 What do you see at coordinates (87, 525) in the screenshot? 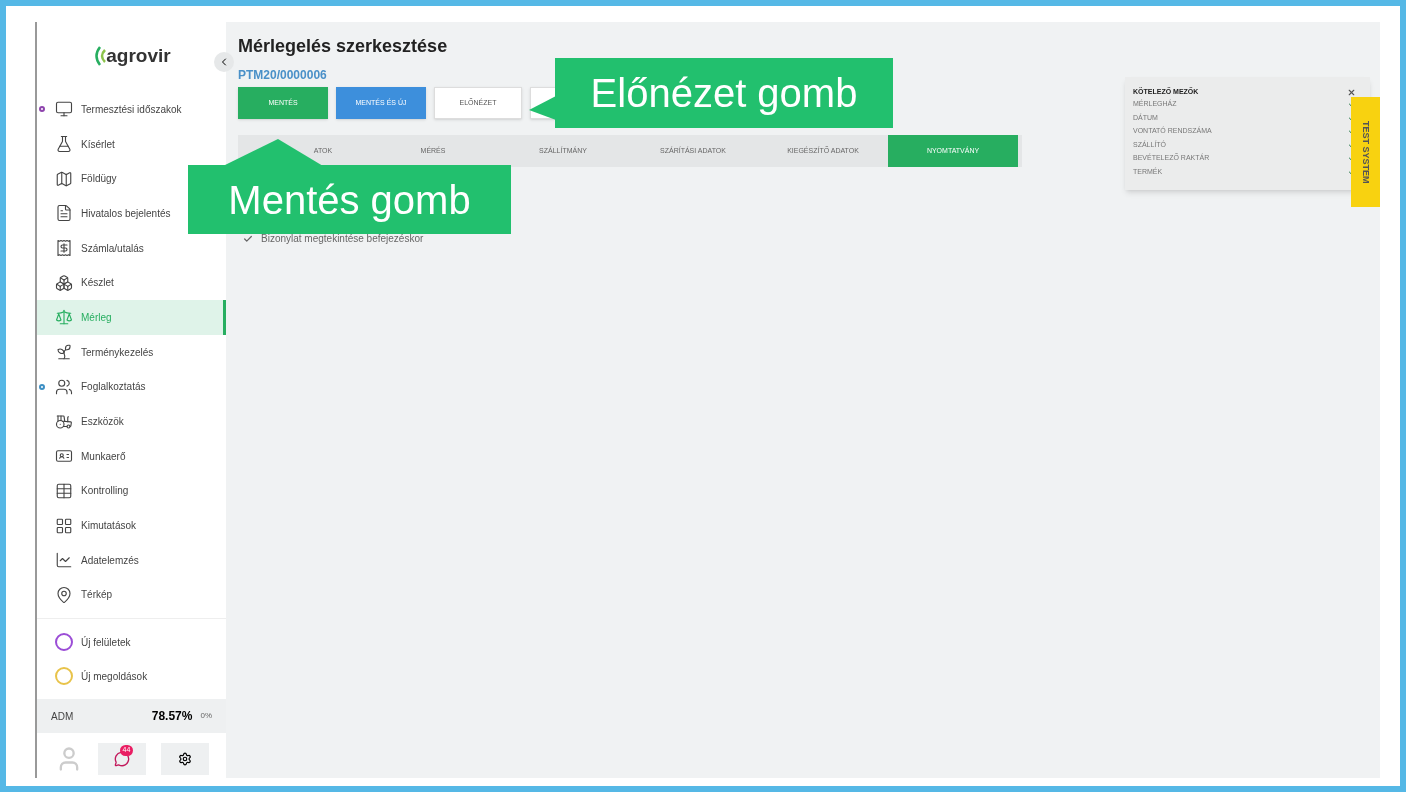
I see `sidebar-item: Kimutatások` at bounding box center [87, 525].